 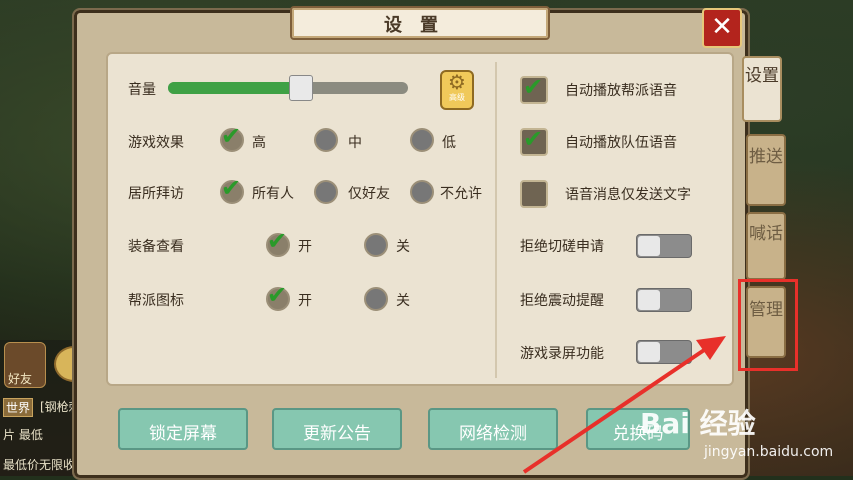 I want to click on guild-icon-off-radio, so click(x=376, y=299).